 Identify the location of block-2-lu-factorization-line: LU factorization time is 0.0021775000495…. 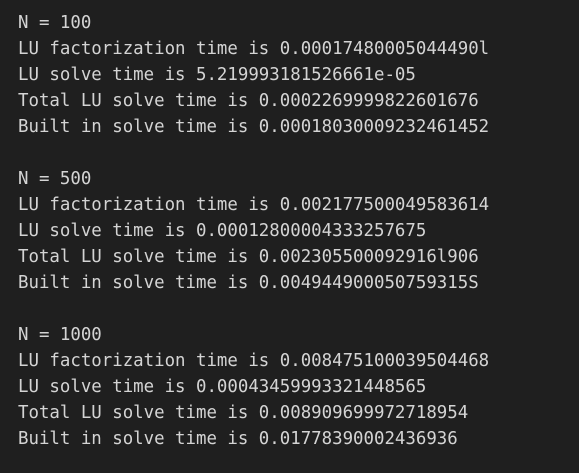
(254, 205).